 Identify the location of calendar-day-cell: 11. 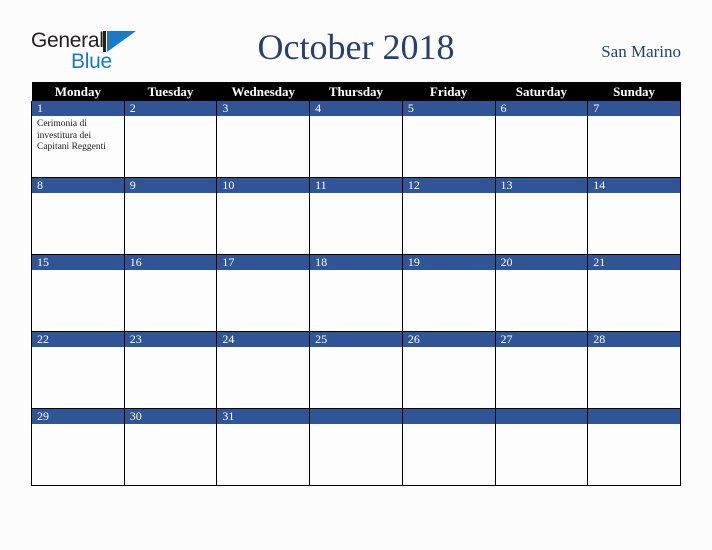
(356, 216).